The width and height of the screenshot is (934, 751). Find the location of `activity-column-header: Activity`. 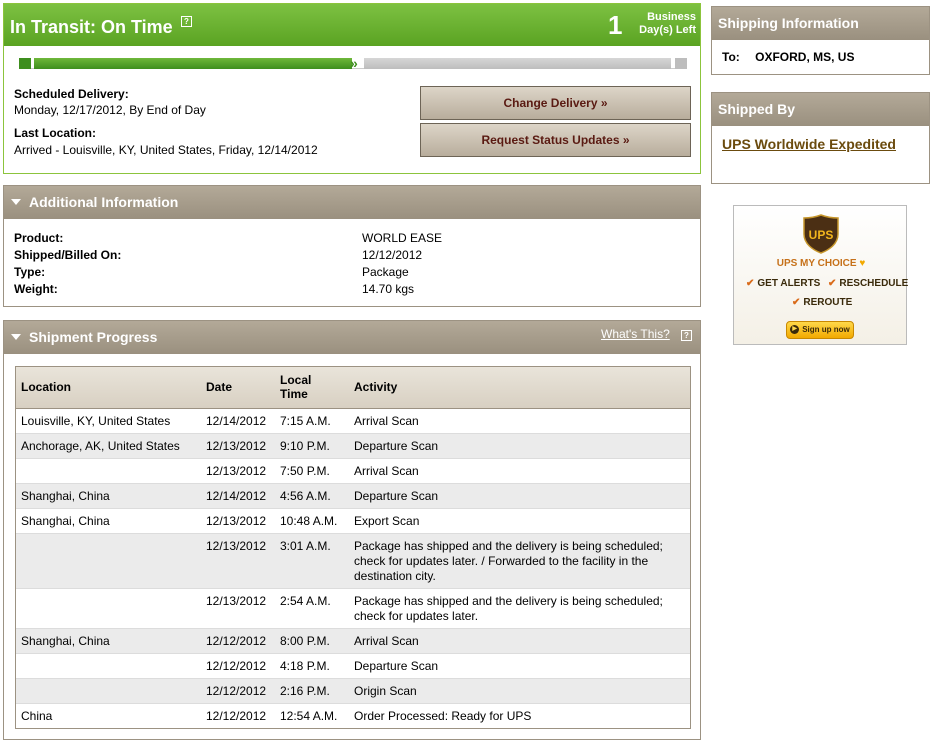

activity-column-header: Activity is located at coordinates (519, 388).